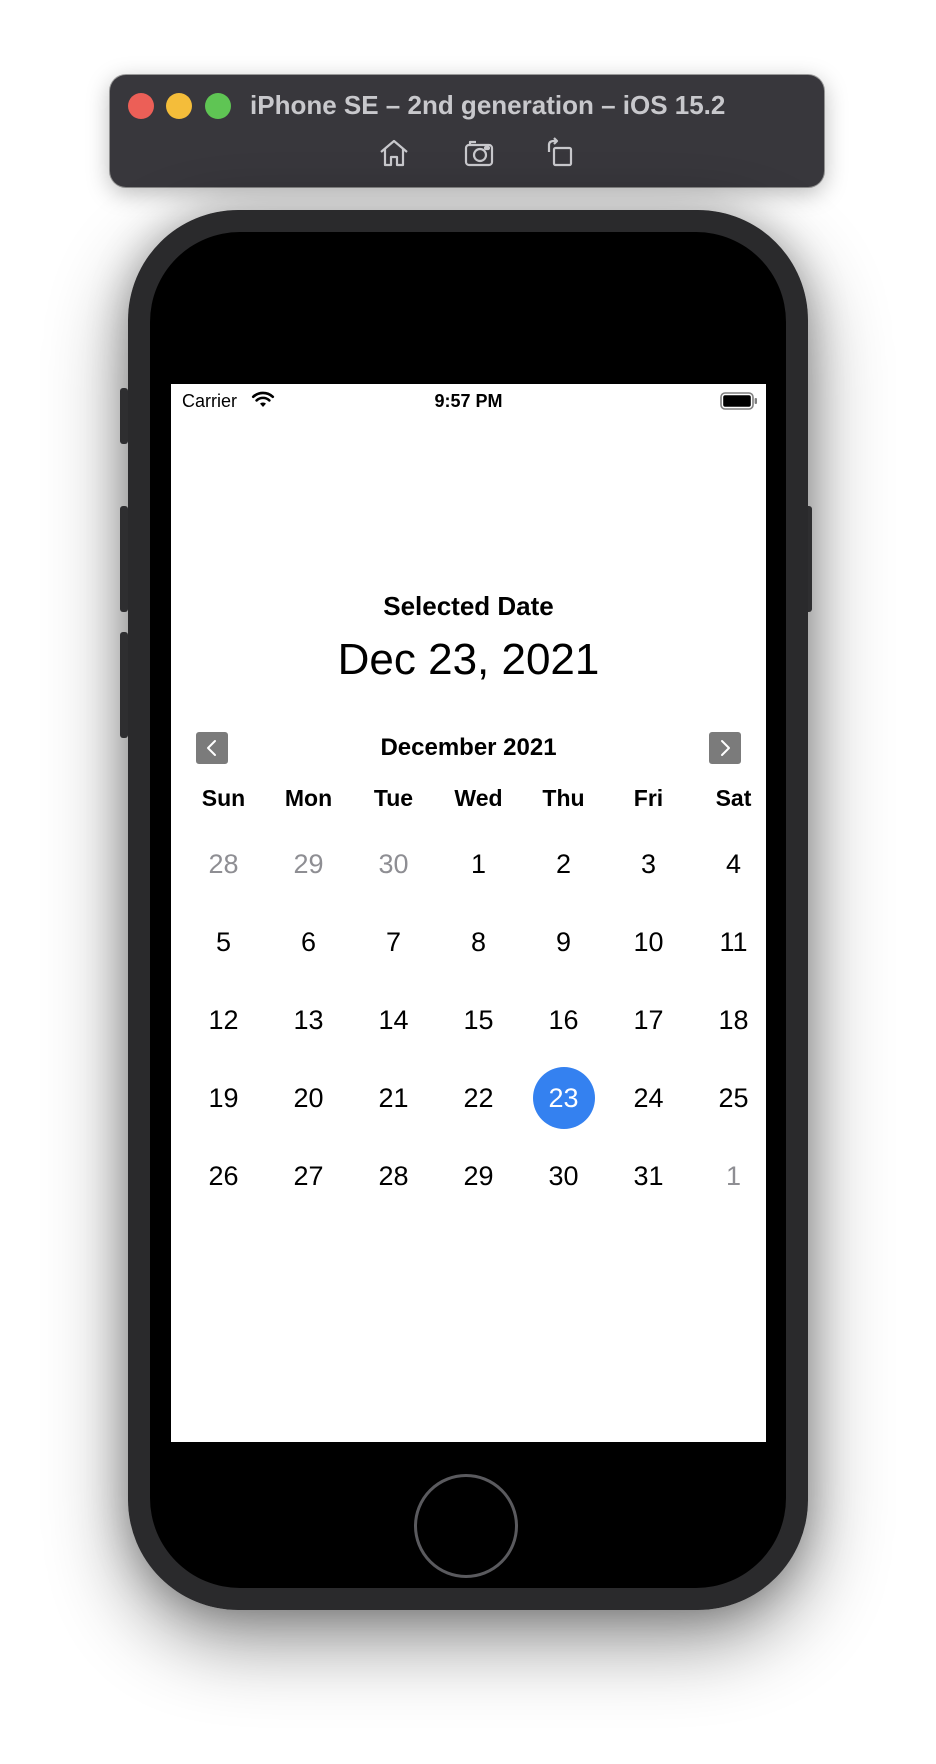 The image size is (936, 1764). What do you see at coordinates (308, 1019) in the screenshot?
I see `day-number: 13` at bounding box center [308, 1019].